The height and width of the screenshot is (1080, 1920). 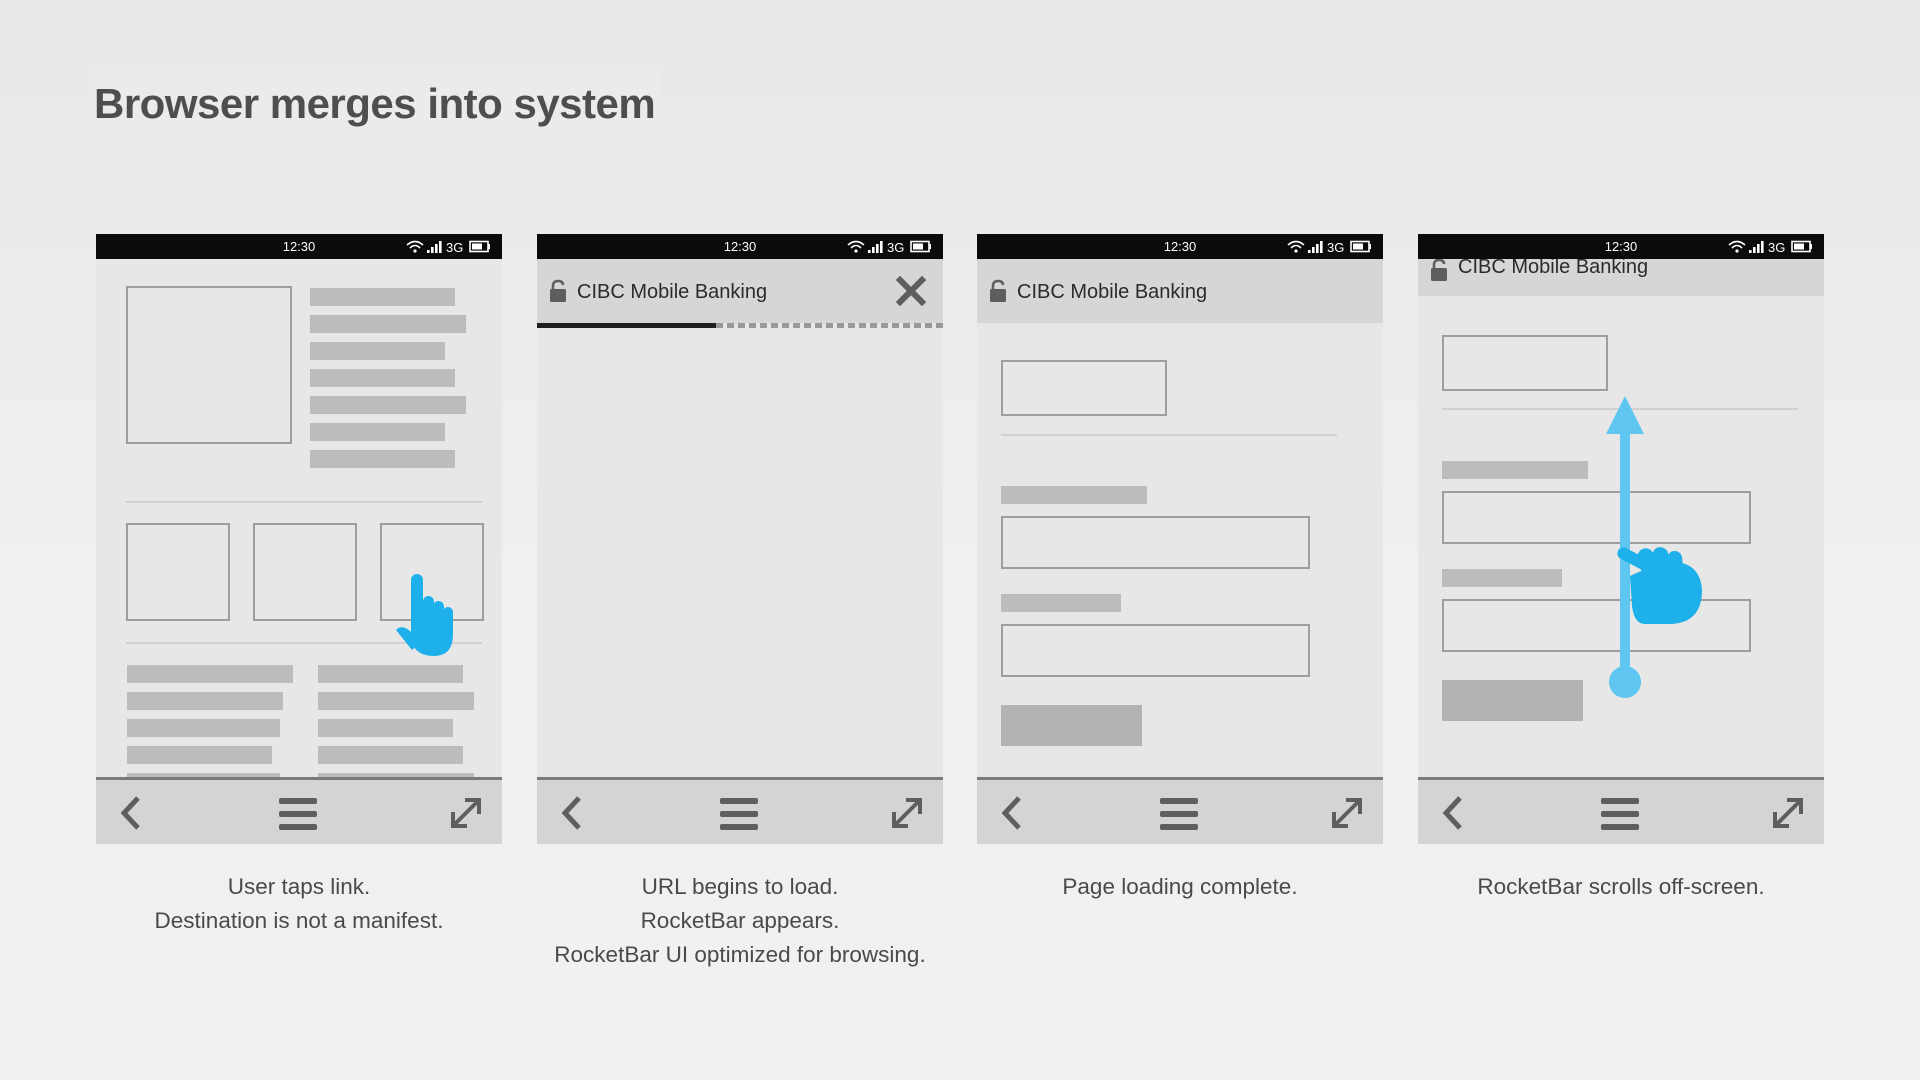 What do you see at coordinates (375, 103) in the screenshot?
I see `page-title: Browser merges into system` at bounding box center [375, 103].